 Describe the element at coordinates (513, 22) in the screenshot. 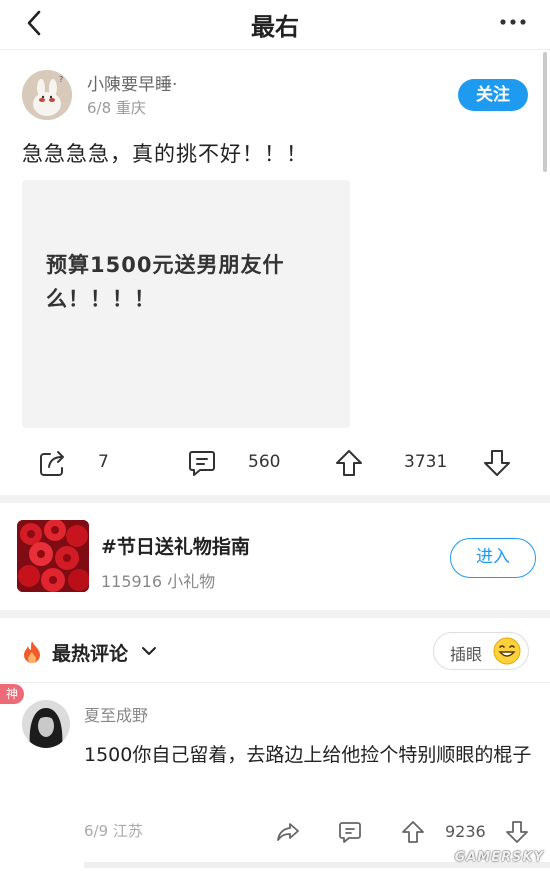

I see `more-horizontal-icon` at that location.